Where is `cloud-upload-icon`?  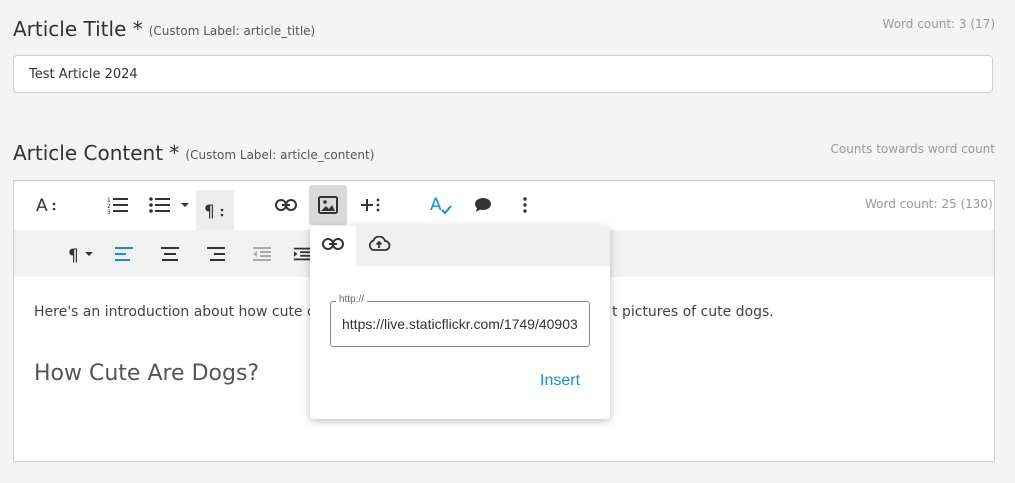 cloud-upload-icon is located at coordinates (379, 246).